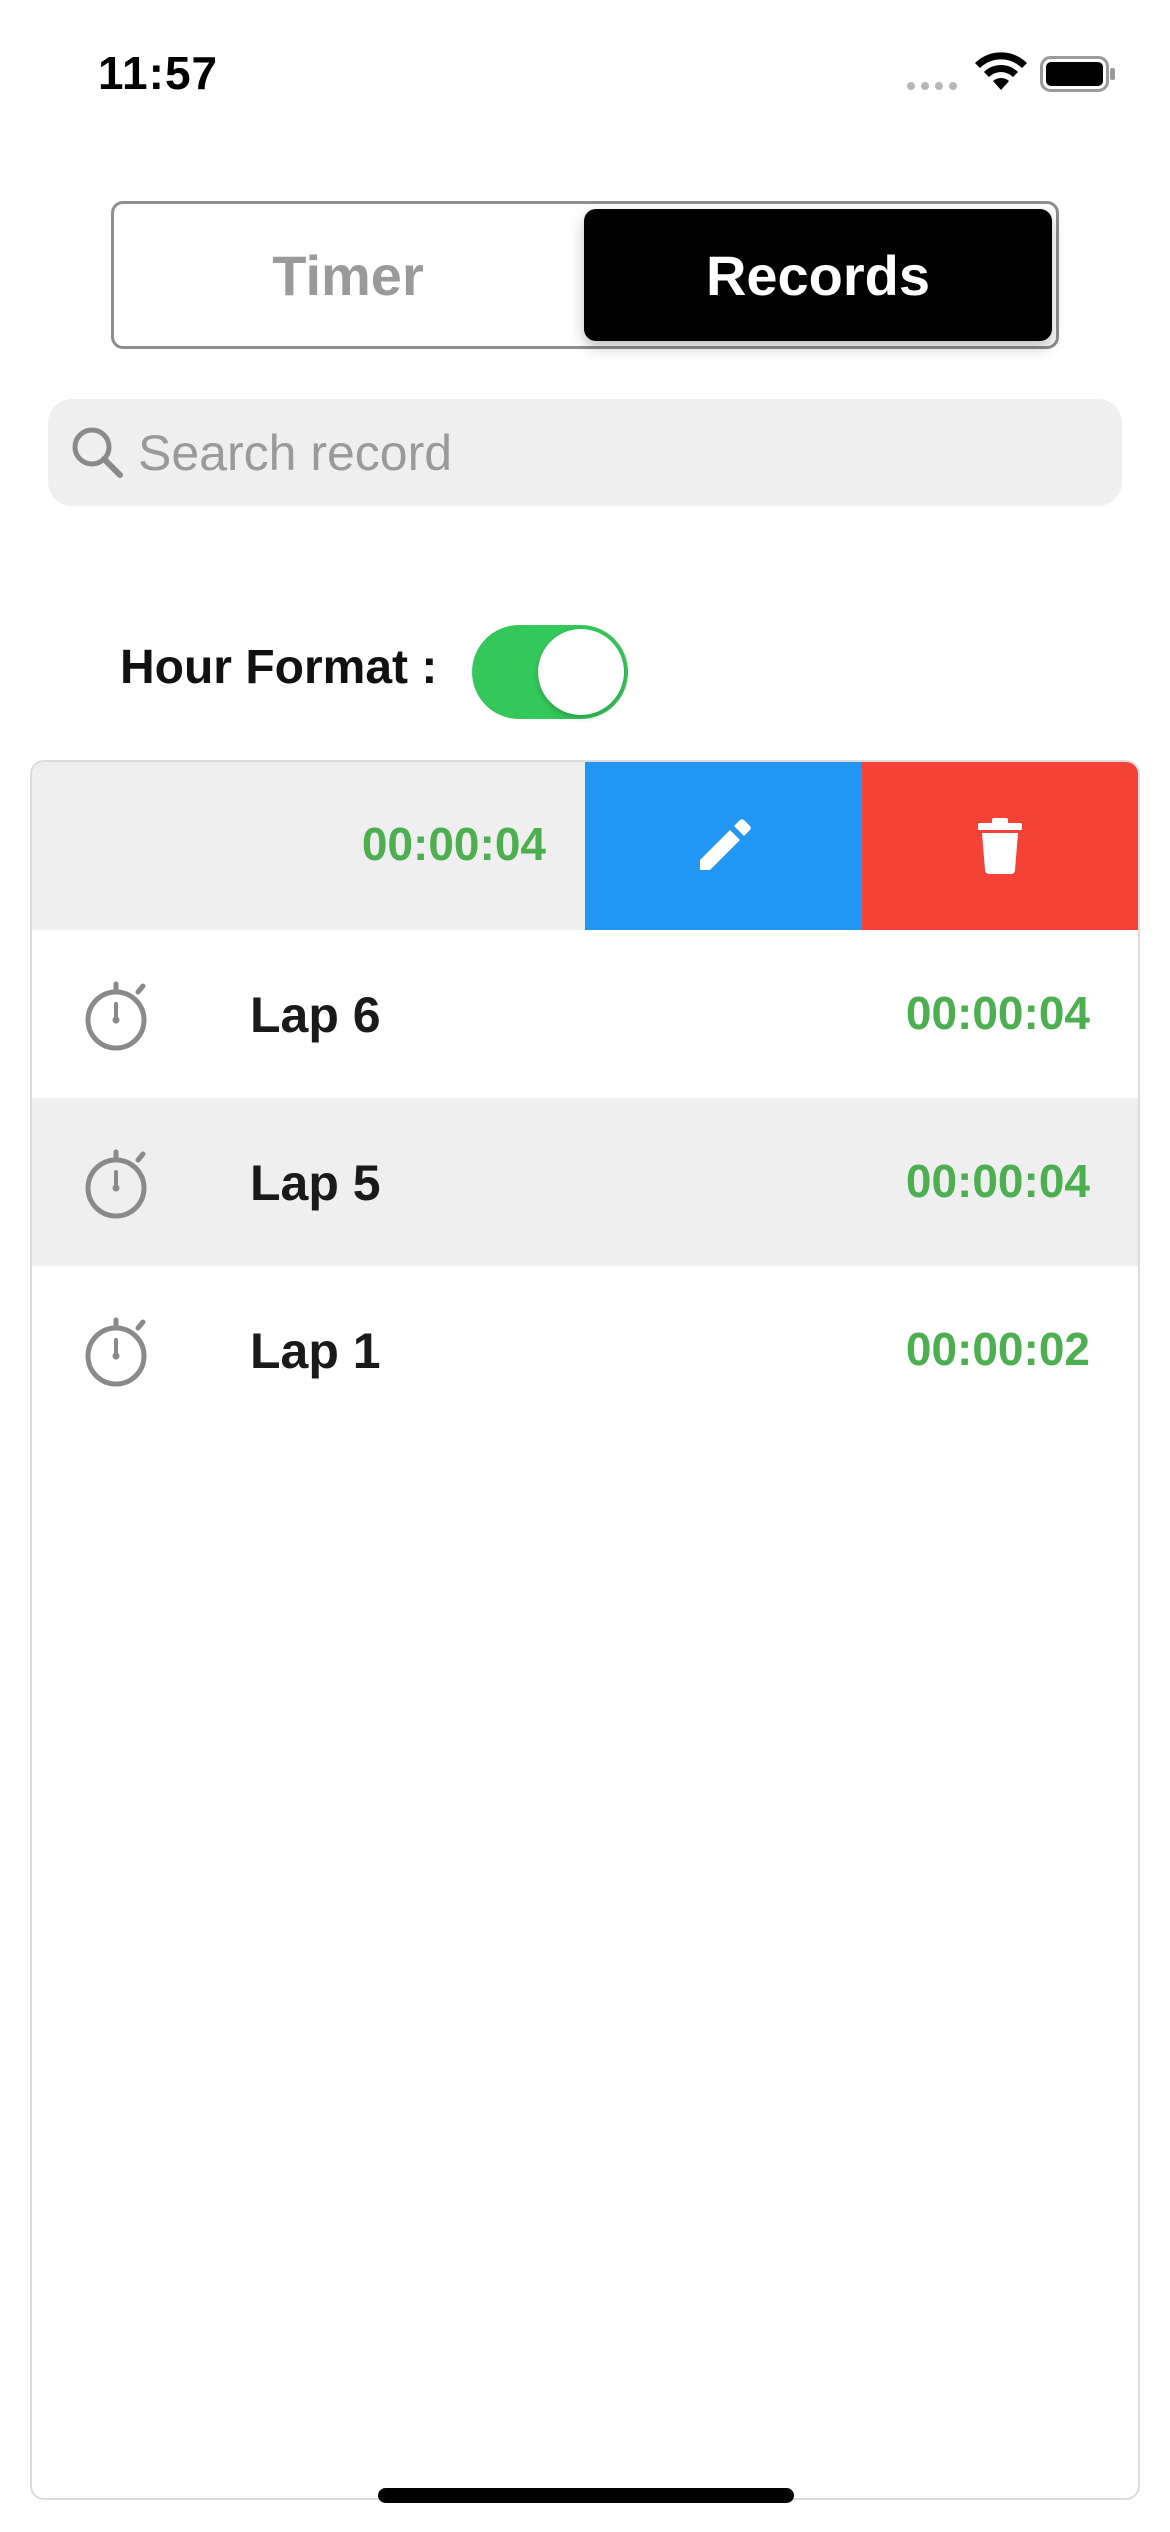  Describe the element at coordinates (933, 86) in the screenshot. I see `signal-icon` at that location.